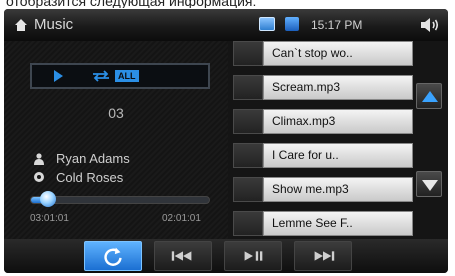 The height and width of the screenshot is (276, 455). I want to click on playlist-item-label: Lemme See F.., so click(338, 223).